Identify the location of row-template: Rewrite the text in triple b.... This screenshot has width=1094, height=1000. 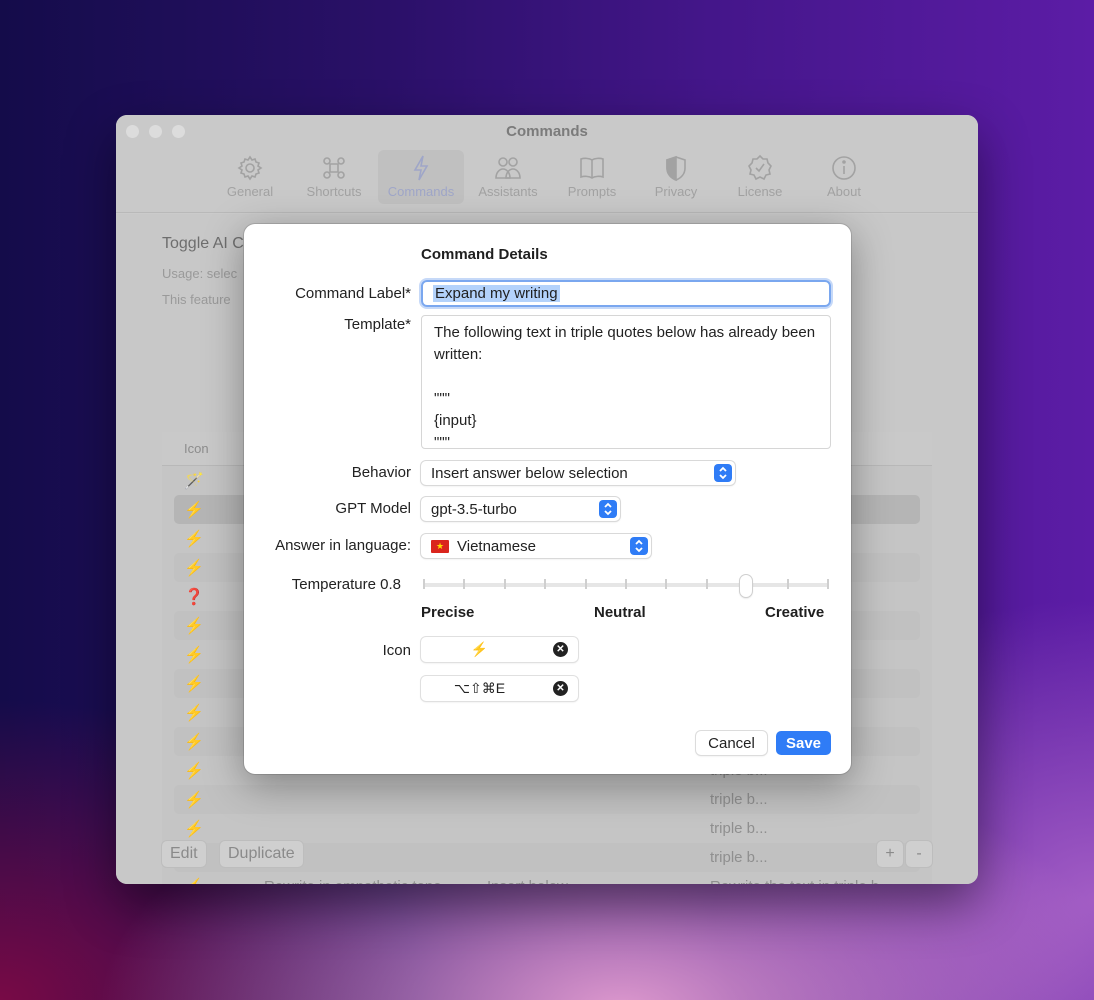
(815, 881).